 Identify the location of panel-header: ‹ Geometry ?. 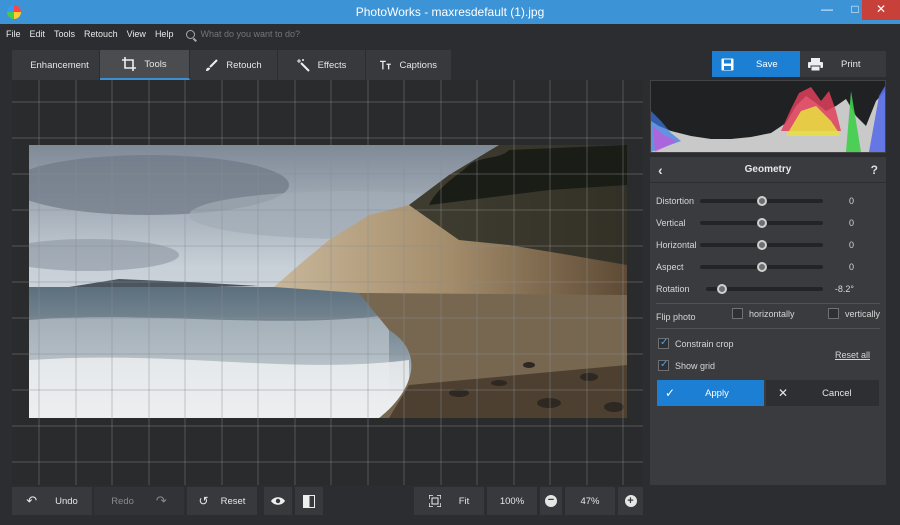
(768, 170).